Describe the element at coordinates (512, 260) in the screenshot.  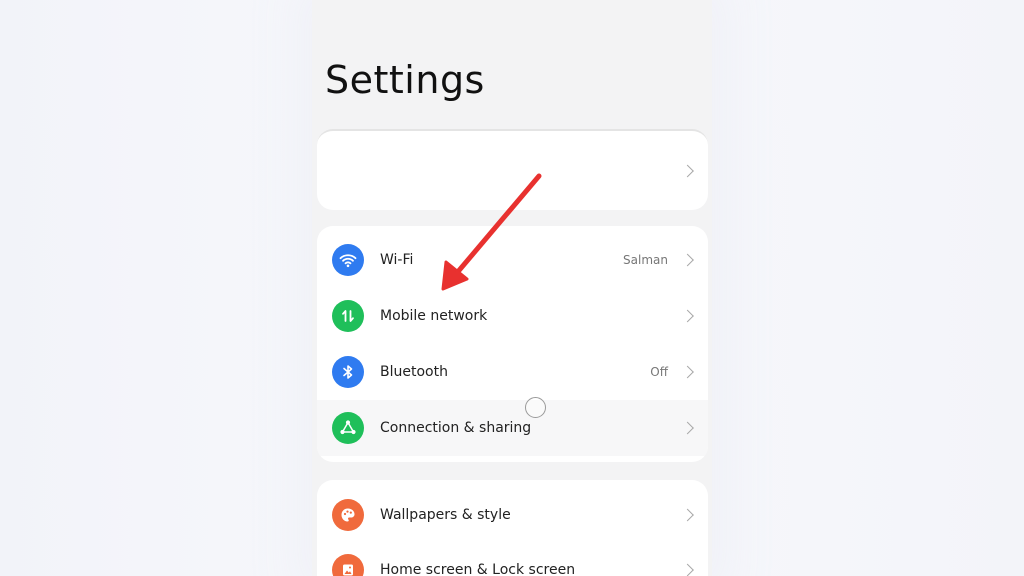
I see `settings-item-wifi: Wi-Fi Salman` at that location.